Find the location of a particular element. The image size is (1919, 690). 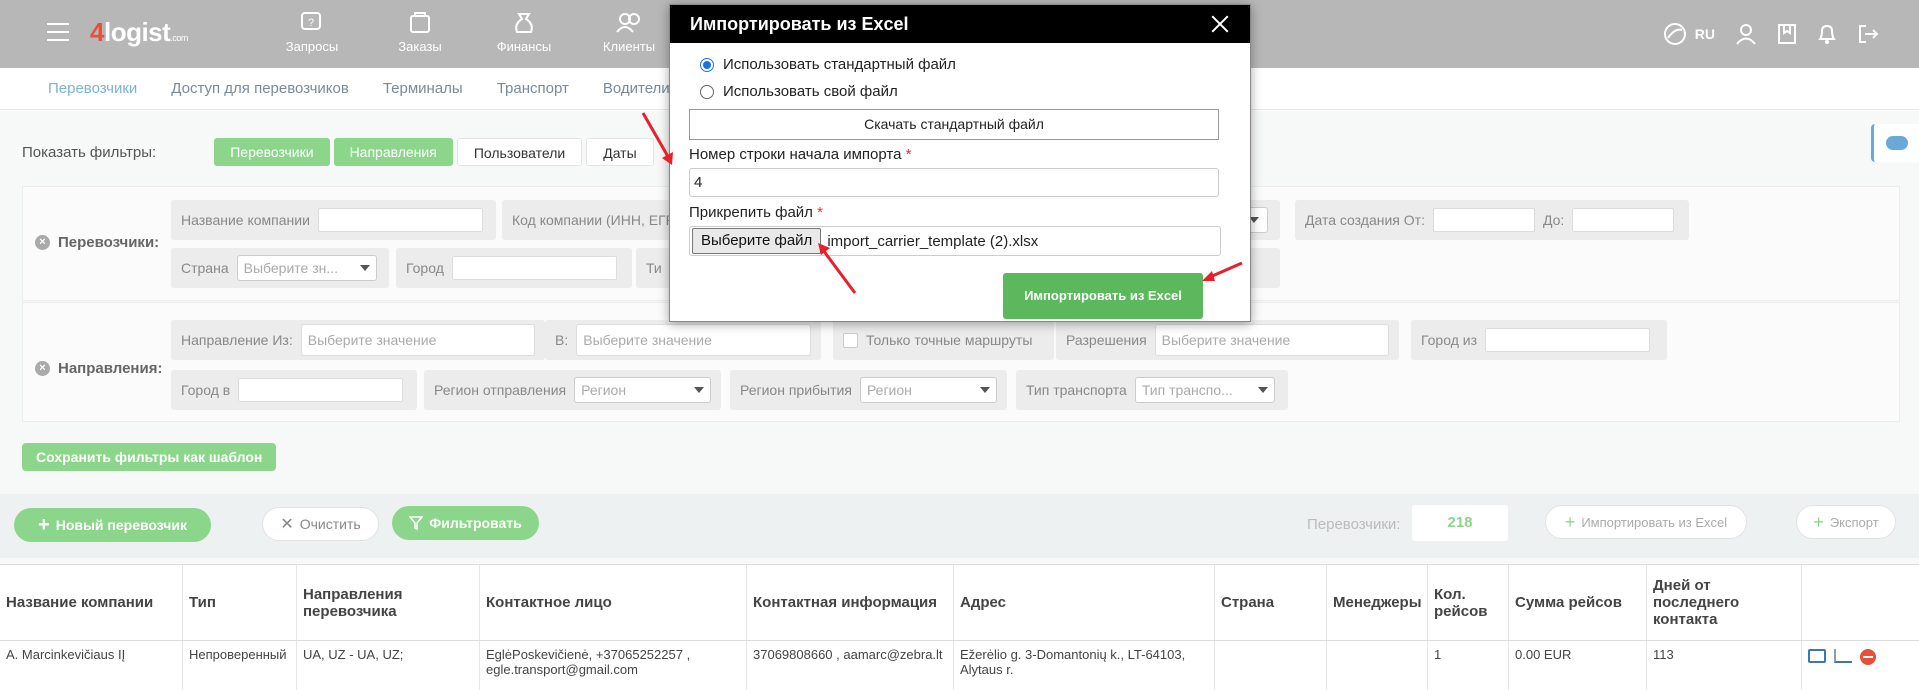

region-arrival-filter: Регион прибытия Регион is located at coordinates (868, 390).